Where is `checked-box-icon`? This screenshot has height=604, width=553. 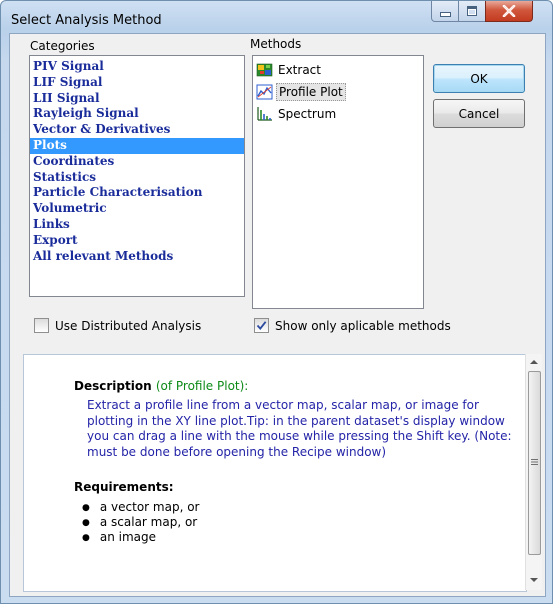
checked-box-icon is located at coordinates (261, 325).